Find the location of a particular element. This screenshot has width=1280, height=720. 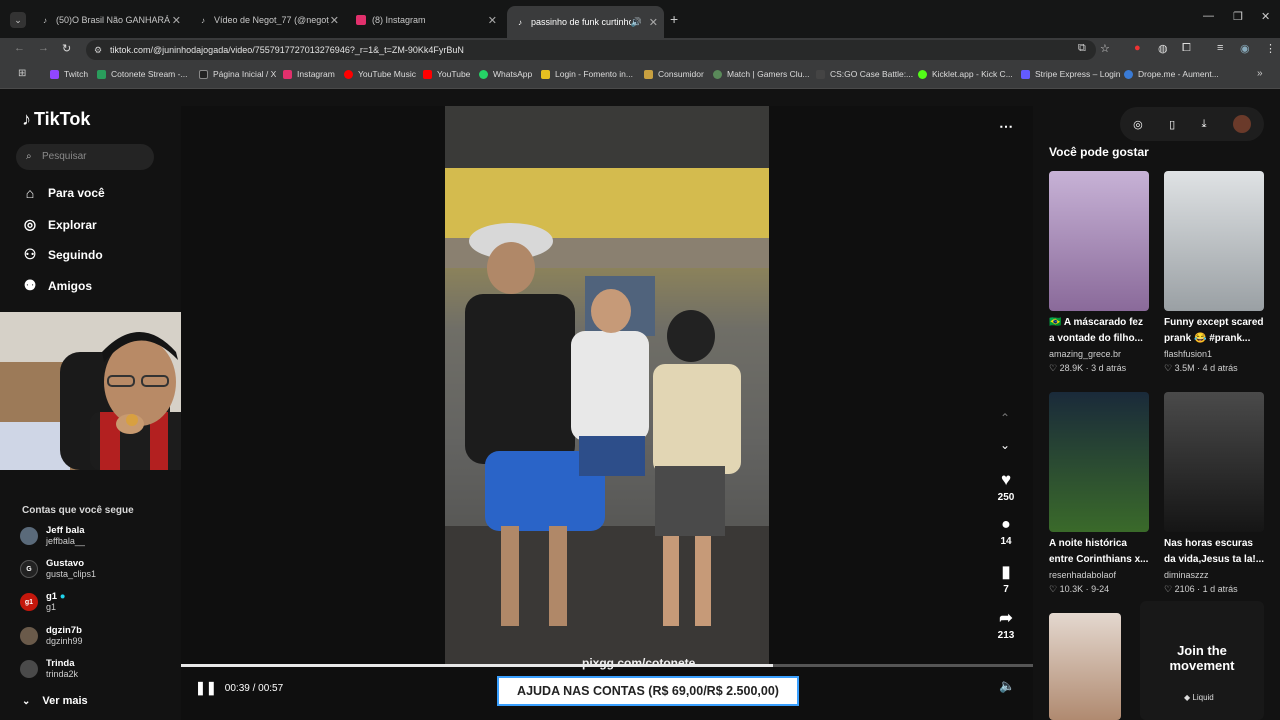

site-info-icon: ⚙ is located at coordinates (98, 50).